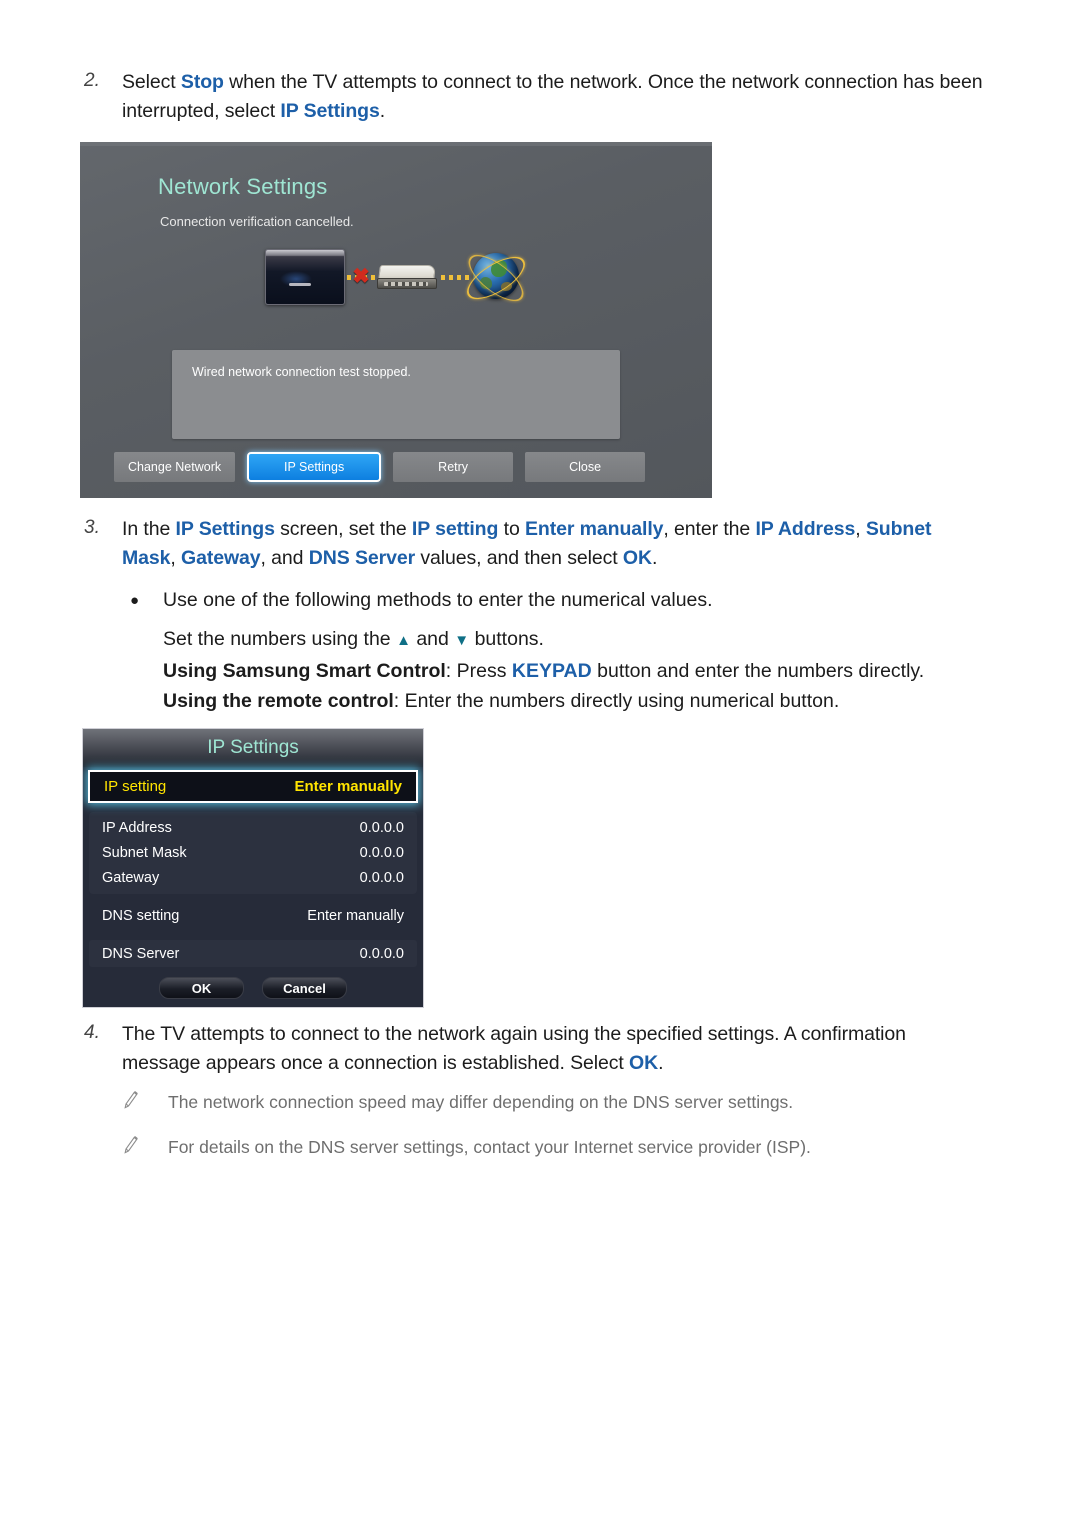  Describe the element at coordinates (284, 558) in the screenshot. I see `inline-text: , and` at that location.